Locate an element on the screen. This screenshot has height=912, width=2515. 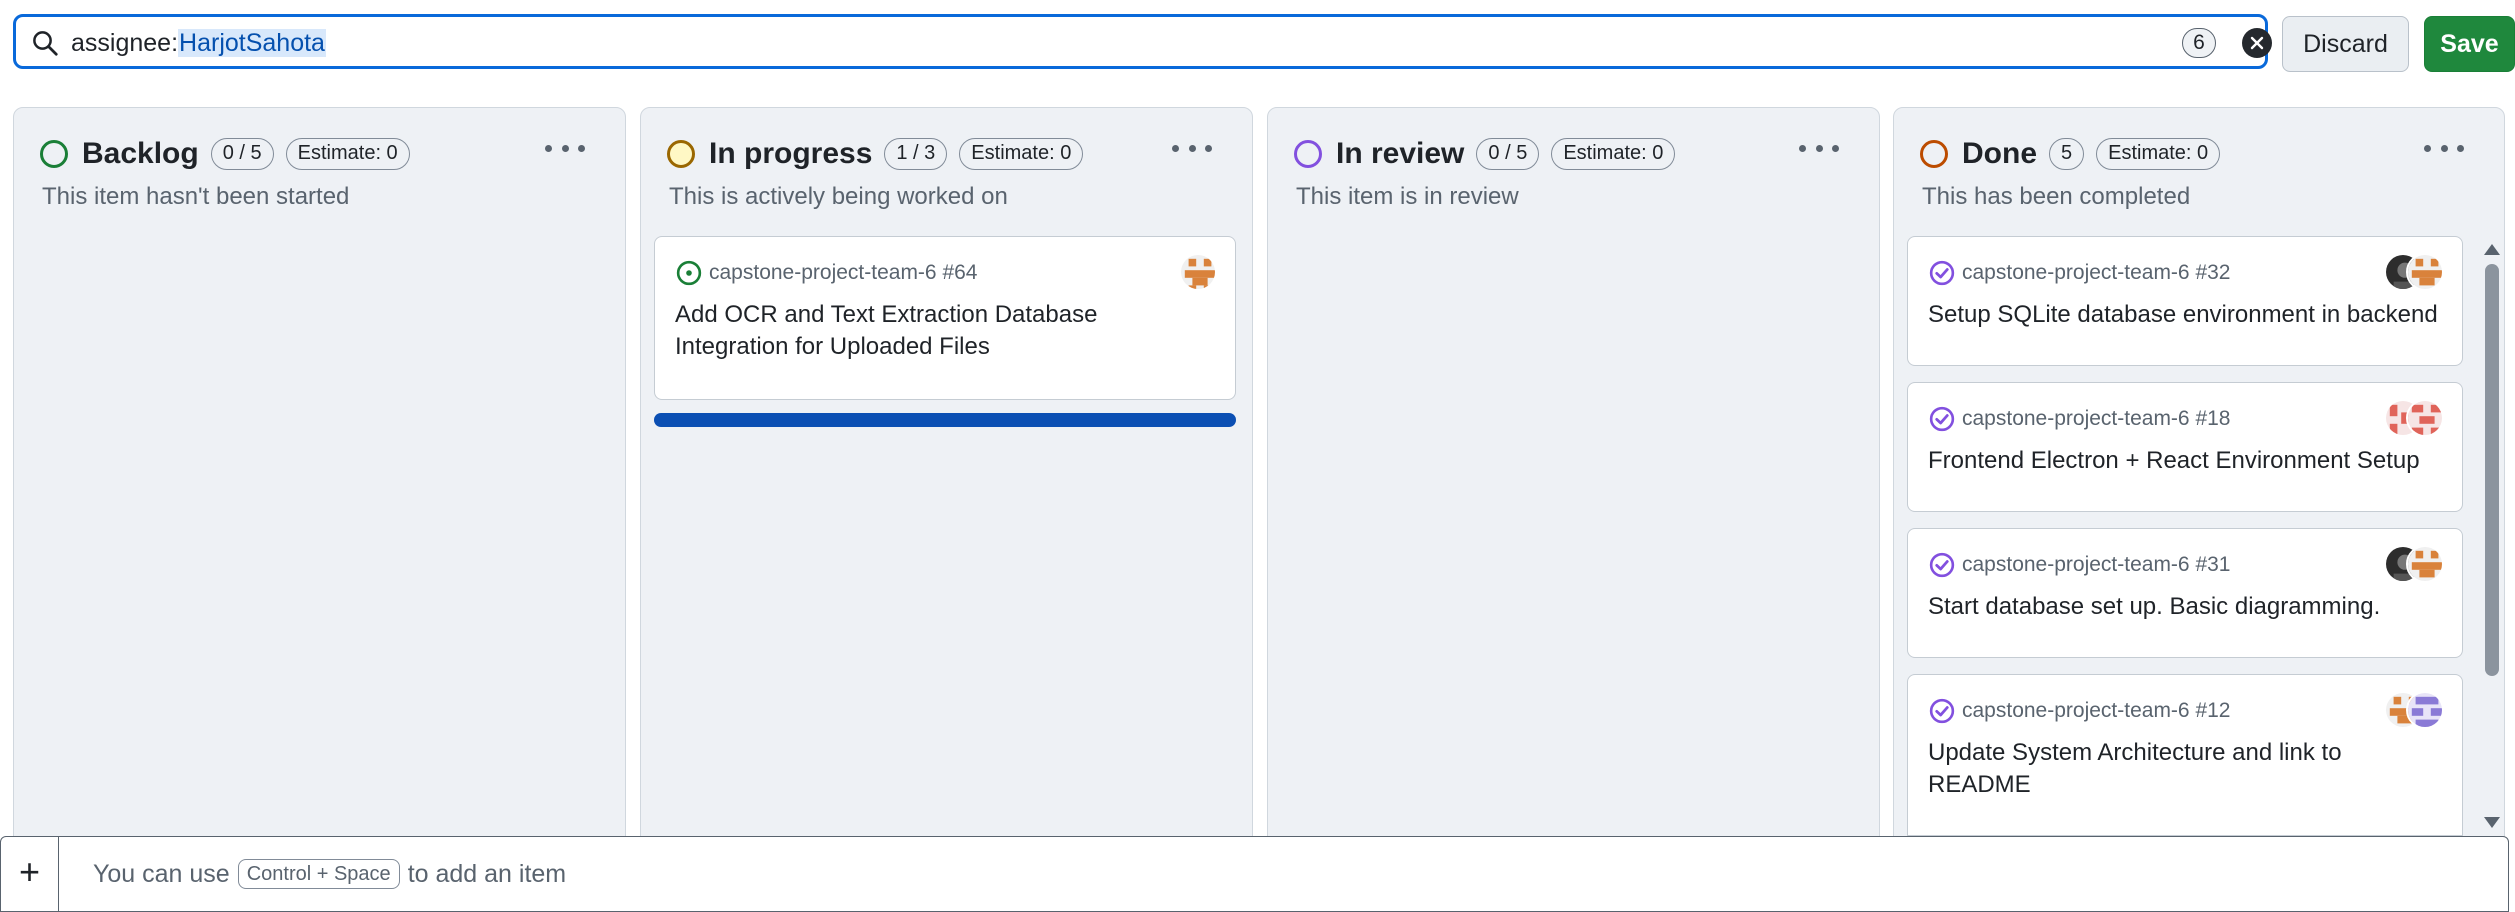
column-title: In review is located at coordinates (1400, 153).